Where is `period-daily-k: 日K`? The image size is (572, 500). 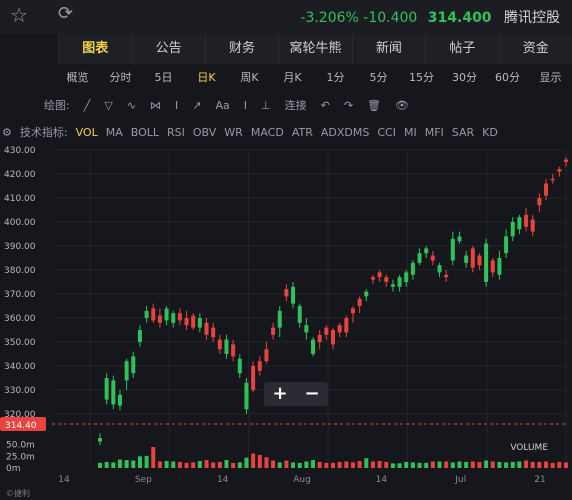
period-daily-k: 日K is located at coordinates (206, 77).